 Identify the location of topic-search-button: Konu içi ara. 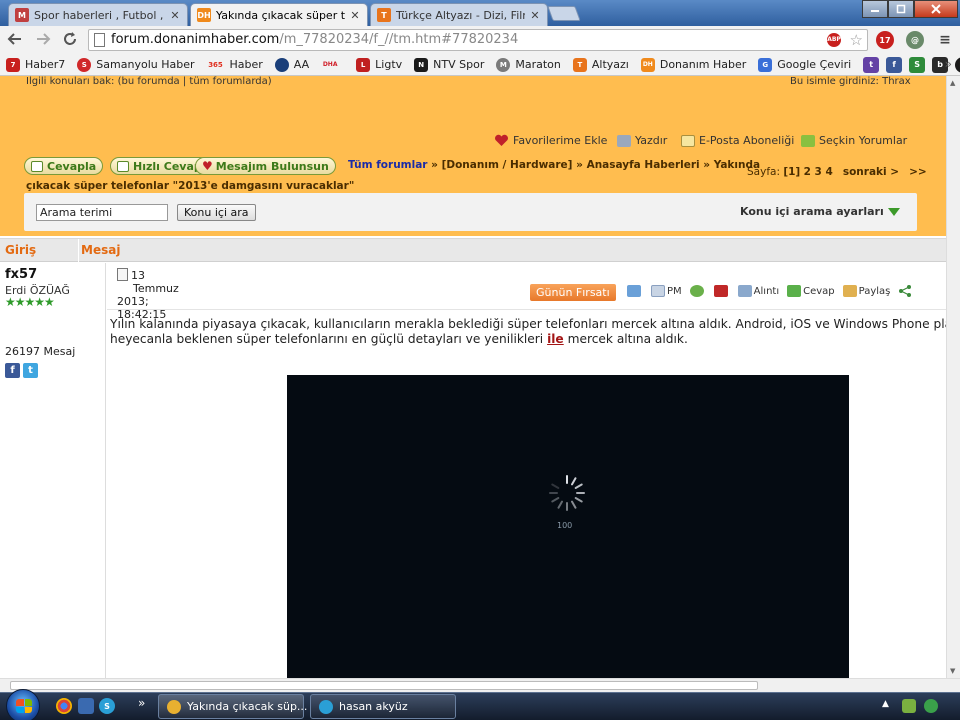
(216, 212).